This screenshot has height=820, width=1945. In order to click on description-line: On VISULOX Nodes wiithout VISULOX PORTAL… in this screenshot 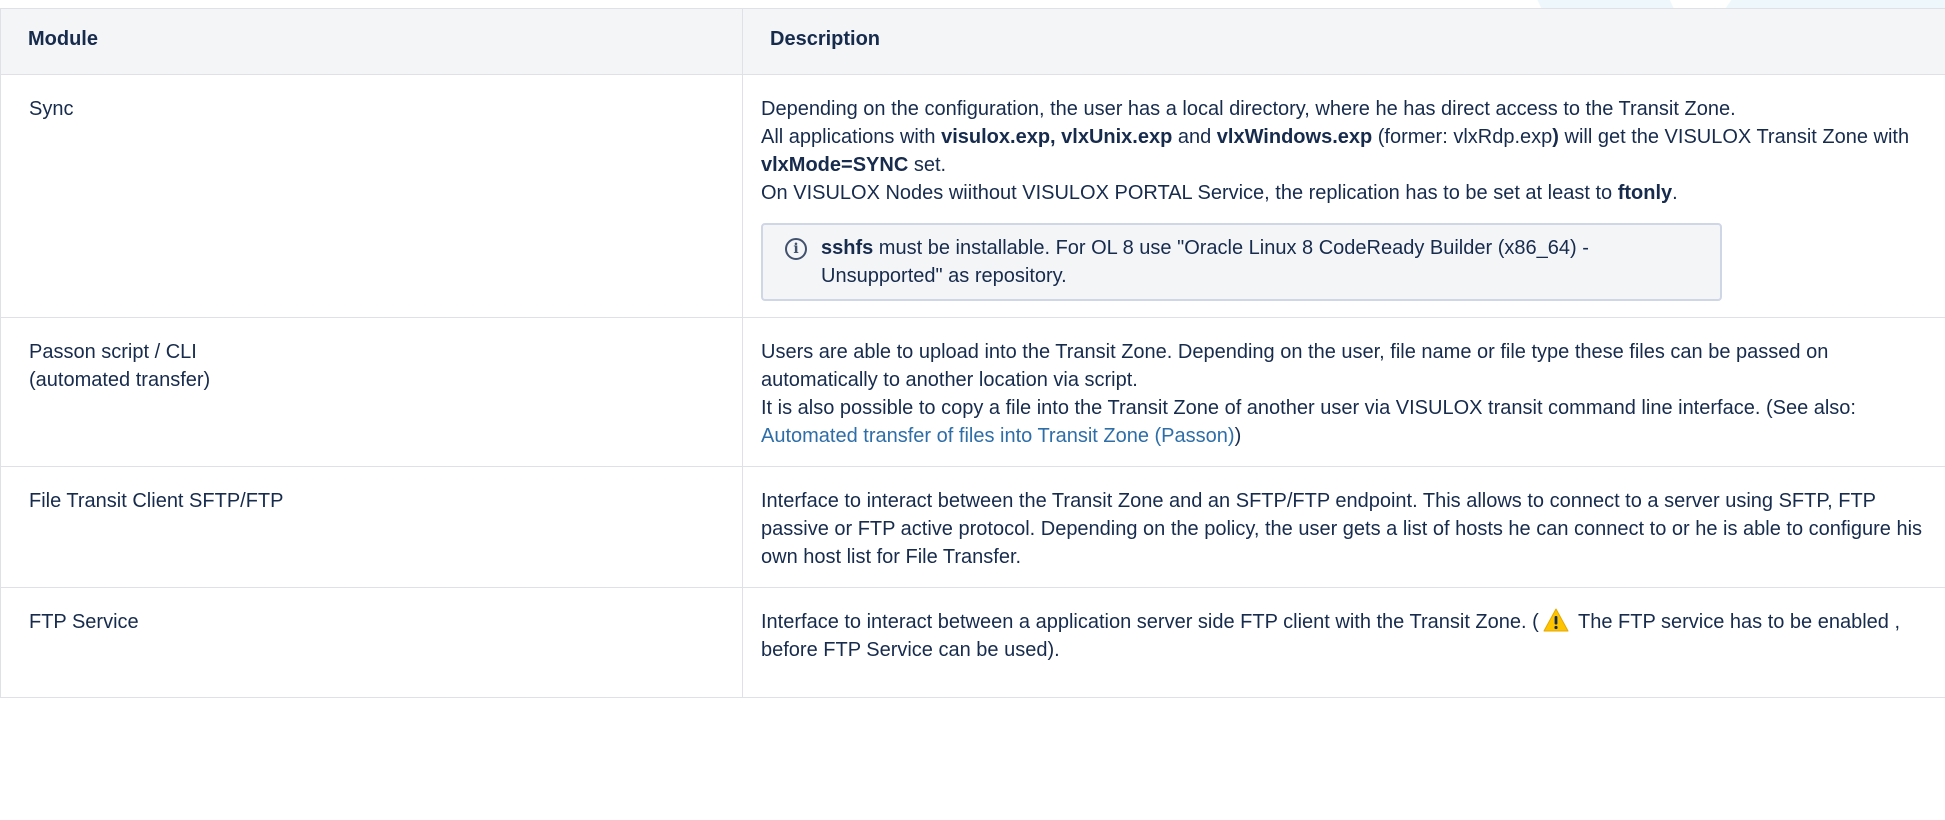, I will do `click(1219, 193)`.